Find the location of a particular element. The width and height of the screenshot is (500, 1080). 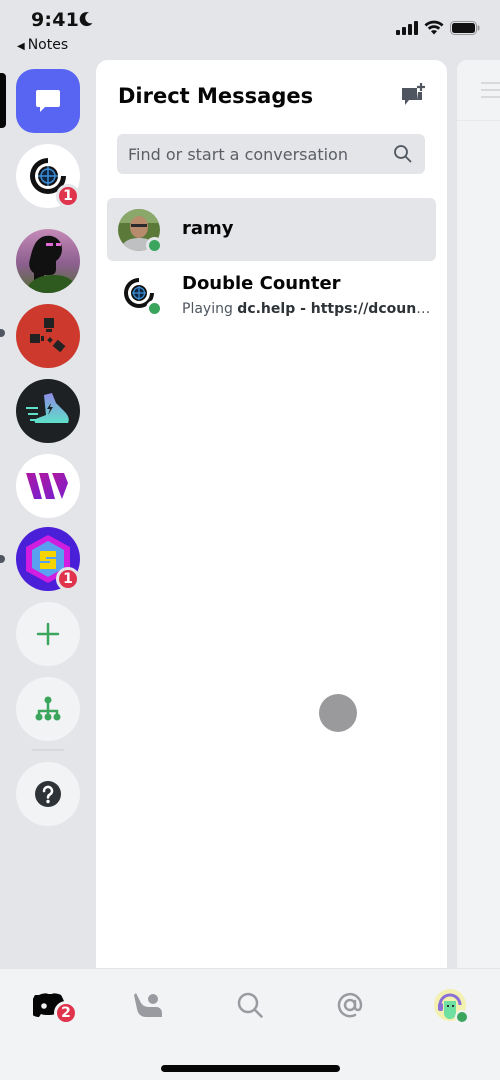

wifi-icon is located at coordinates (434, 27).